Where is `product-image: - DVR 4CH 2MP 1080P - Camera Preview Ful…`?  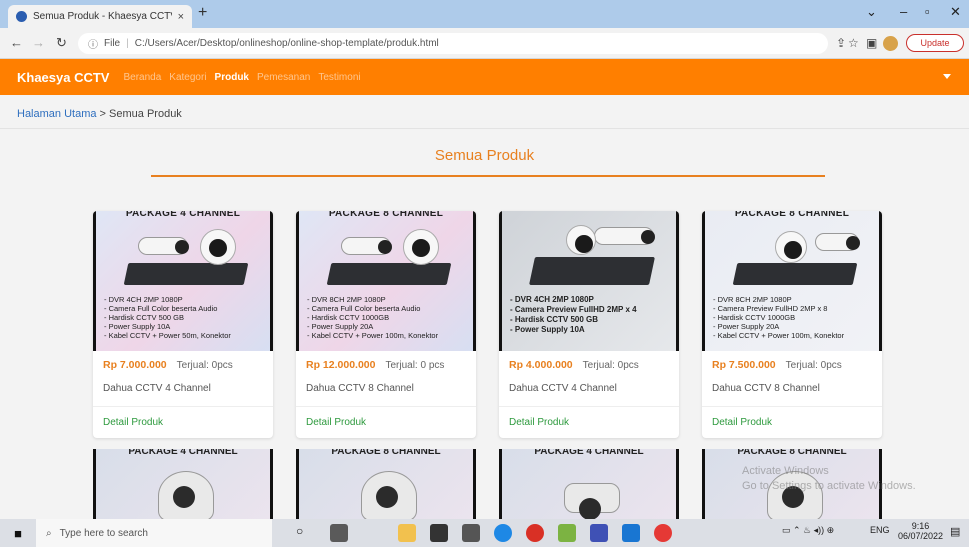 product-image: - DVR 4CH 2MP 1080P - Camera Preview Ful… is located at coordinates (589, 281).